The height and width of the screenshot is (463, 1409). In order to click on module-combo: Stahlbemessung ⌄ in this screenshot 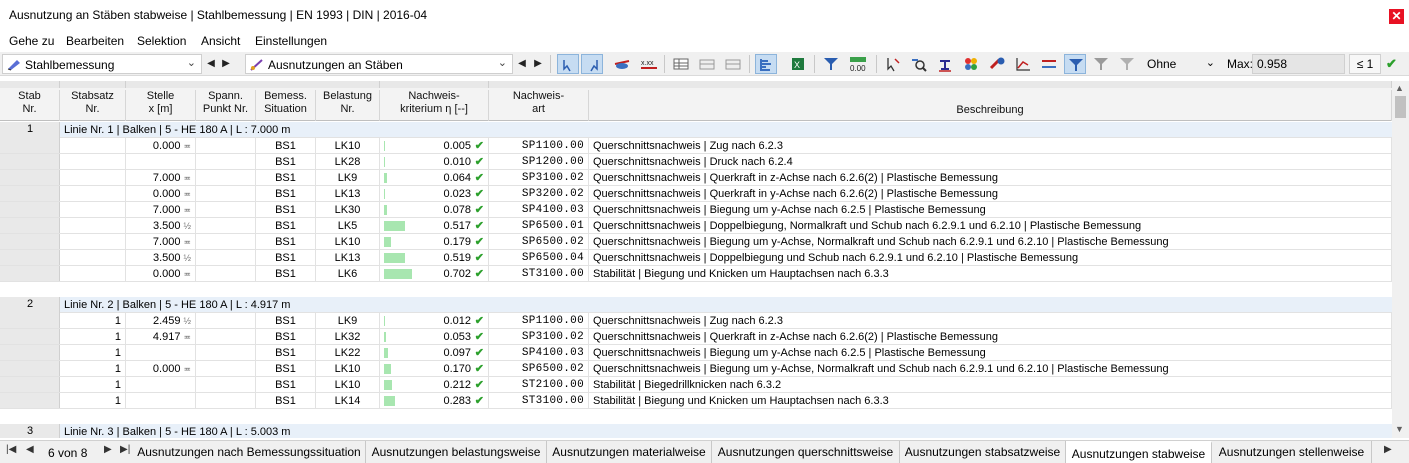, I will do `click(102, 64)`.